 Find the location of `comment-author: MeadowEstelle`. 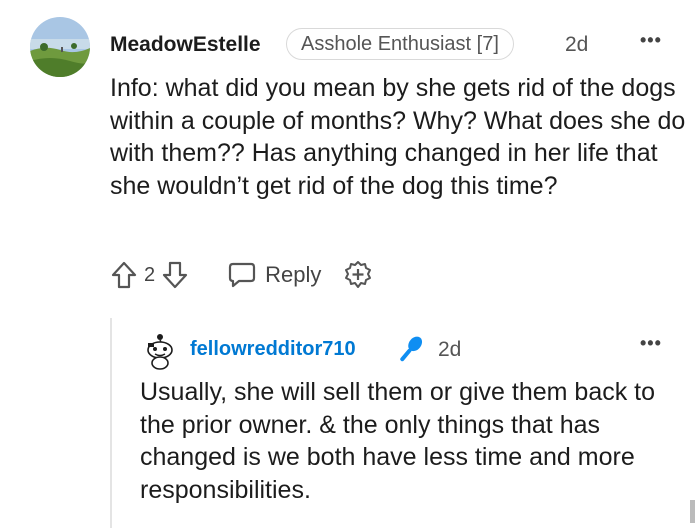

comment-author: MeadowEstelle is located at coordinates (185, 45).